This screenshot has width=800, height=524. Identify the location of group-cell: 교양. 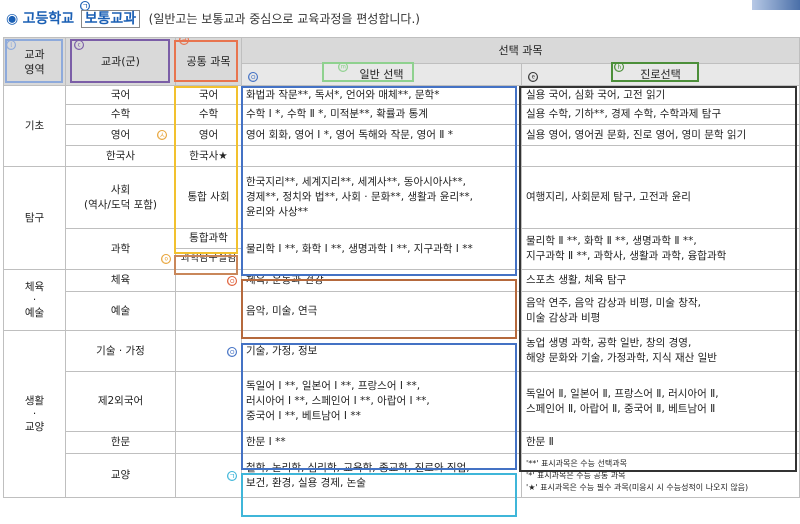
(120, 475).